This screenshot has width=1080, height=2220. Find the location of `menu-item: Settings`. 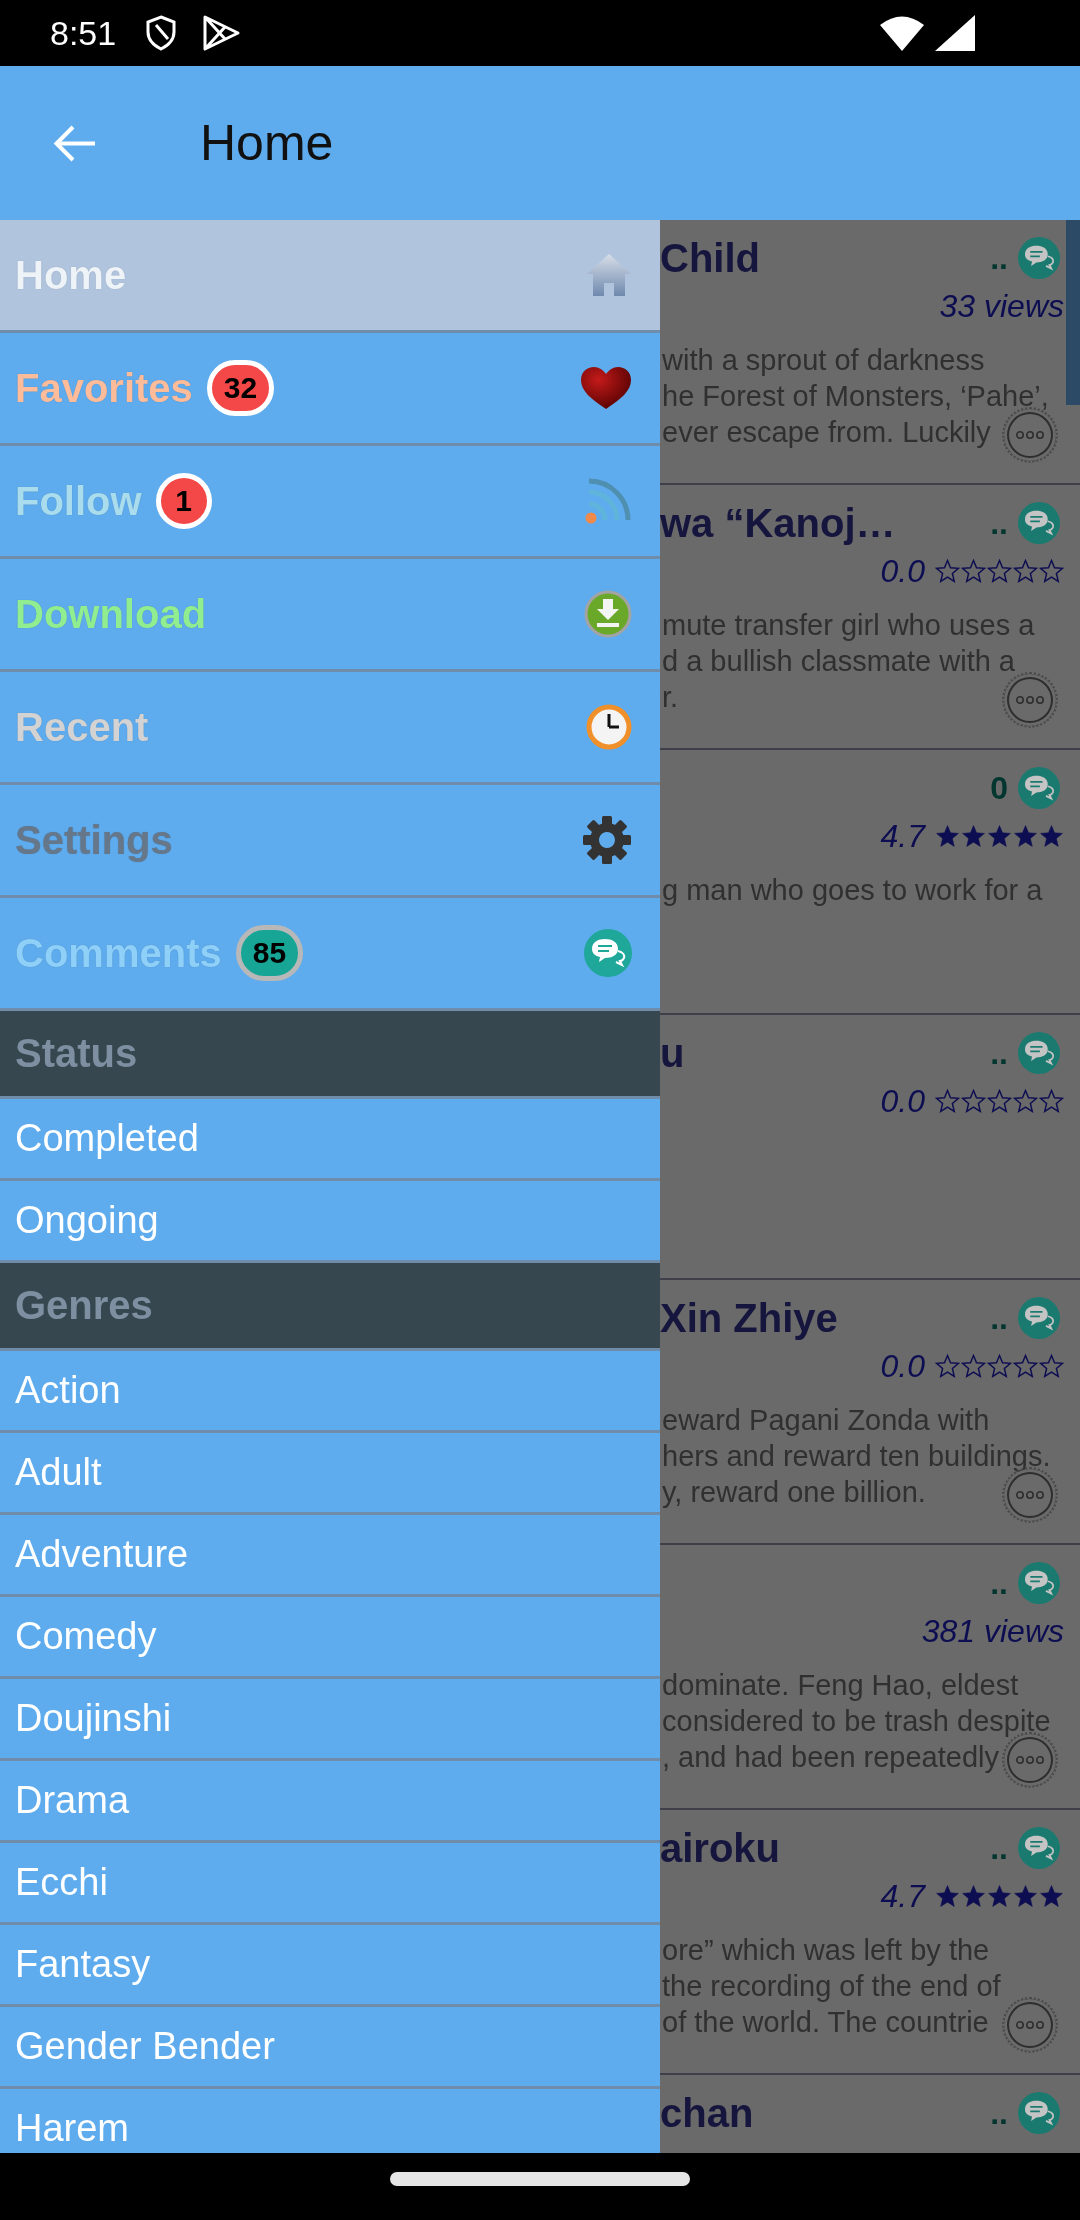

menu-item: Settings is located at coordinates (330, 841).